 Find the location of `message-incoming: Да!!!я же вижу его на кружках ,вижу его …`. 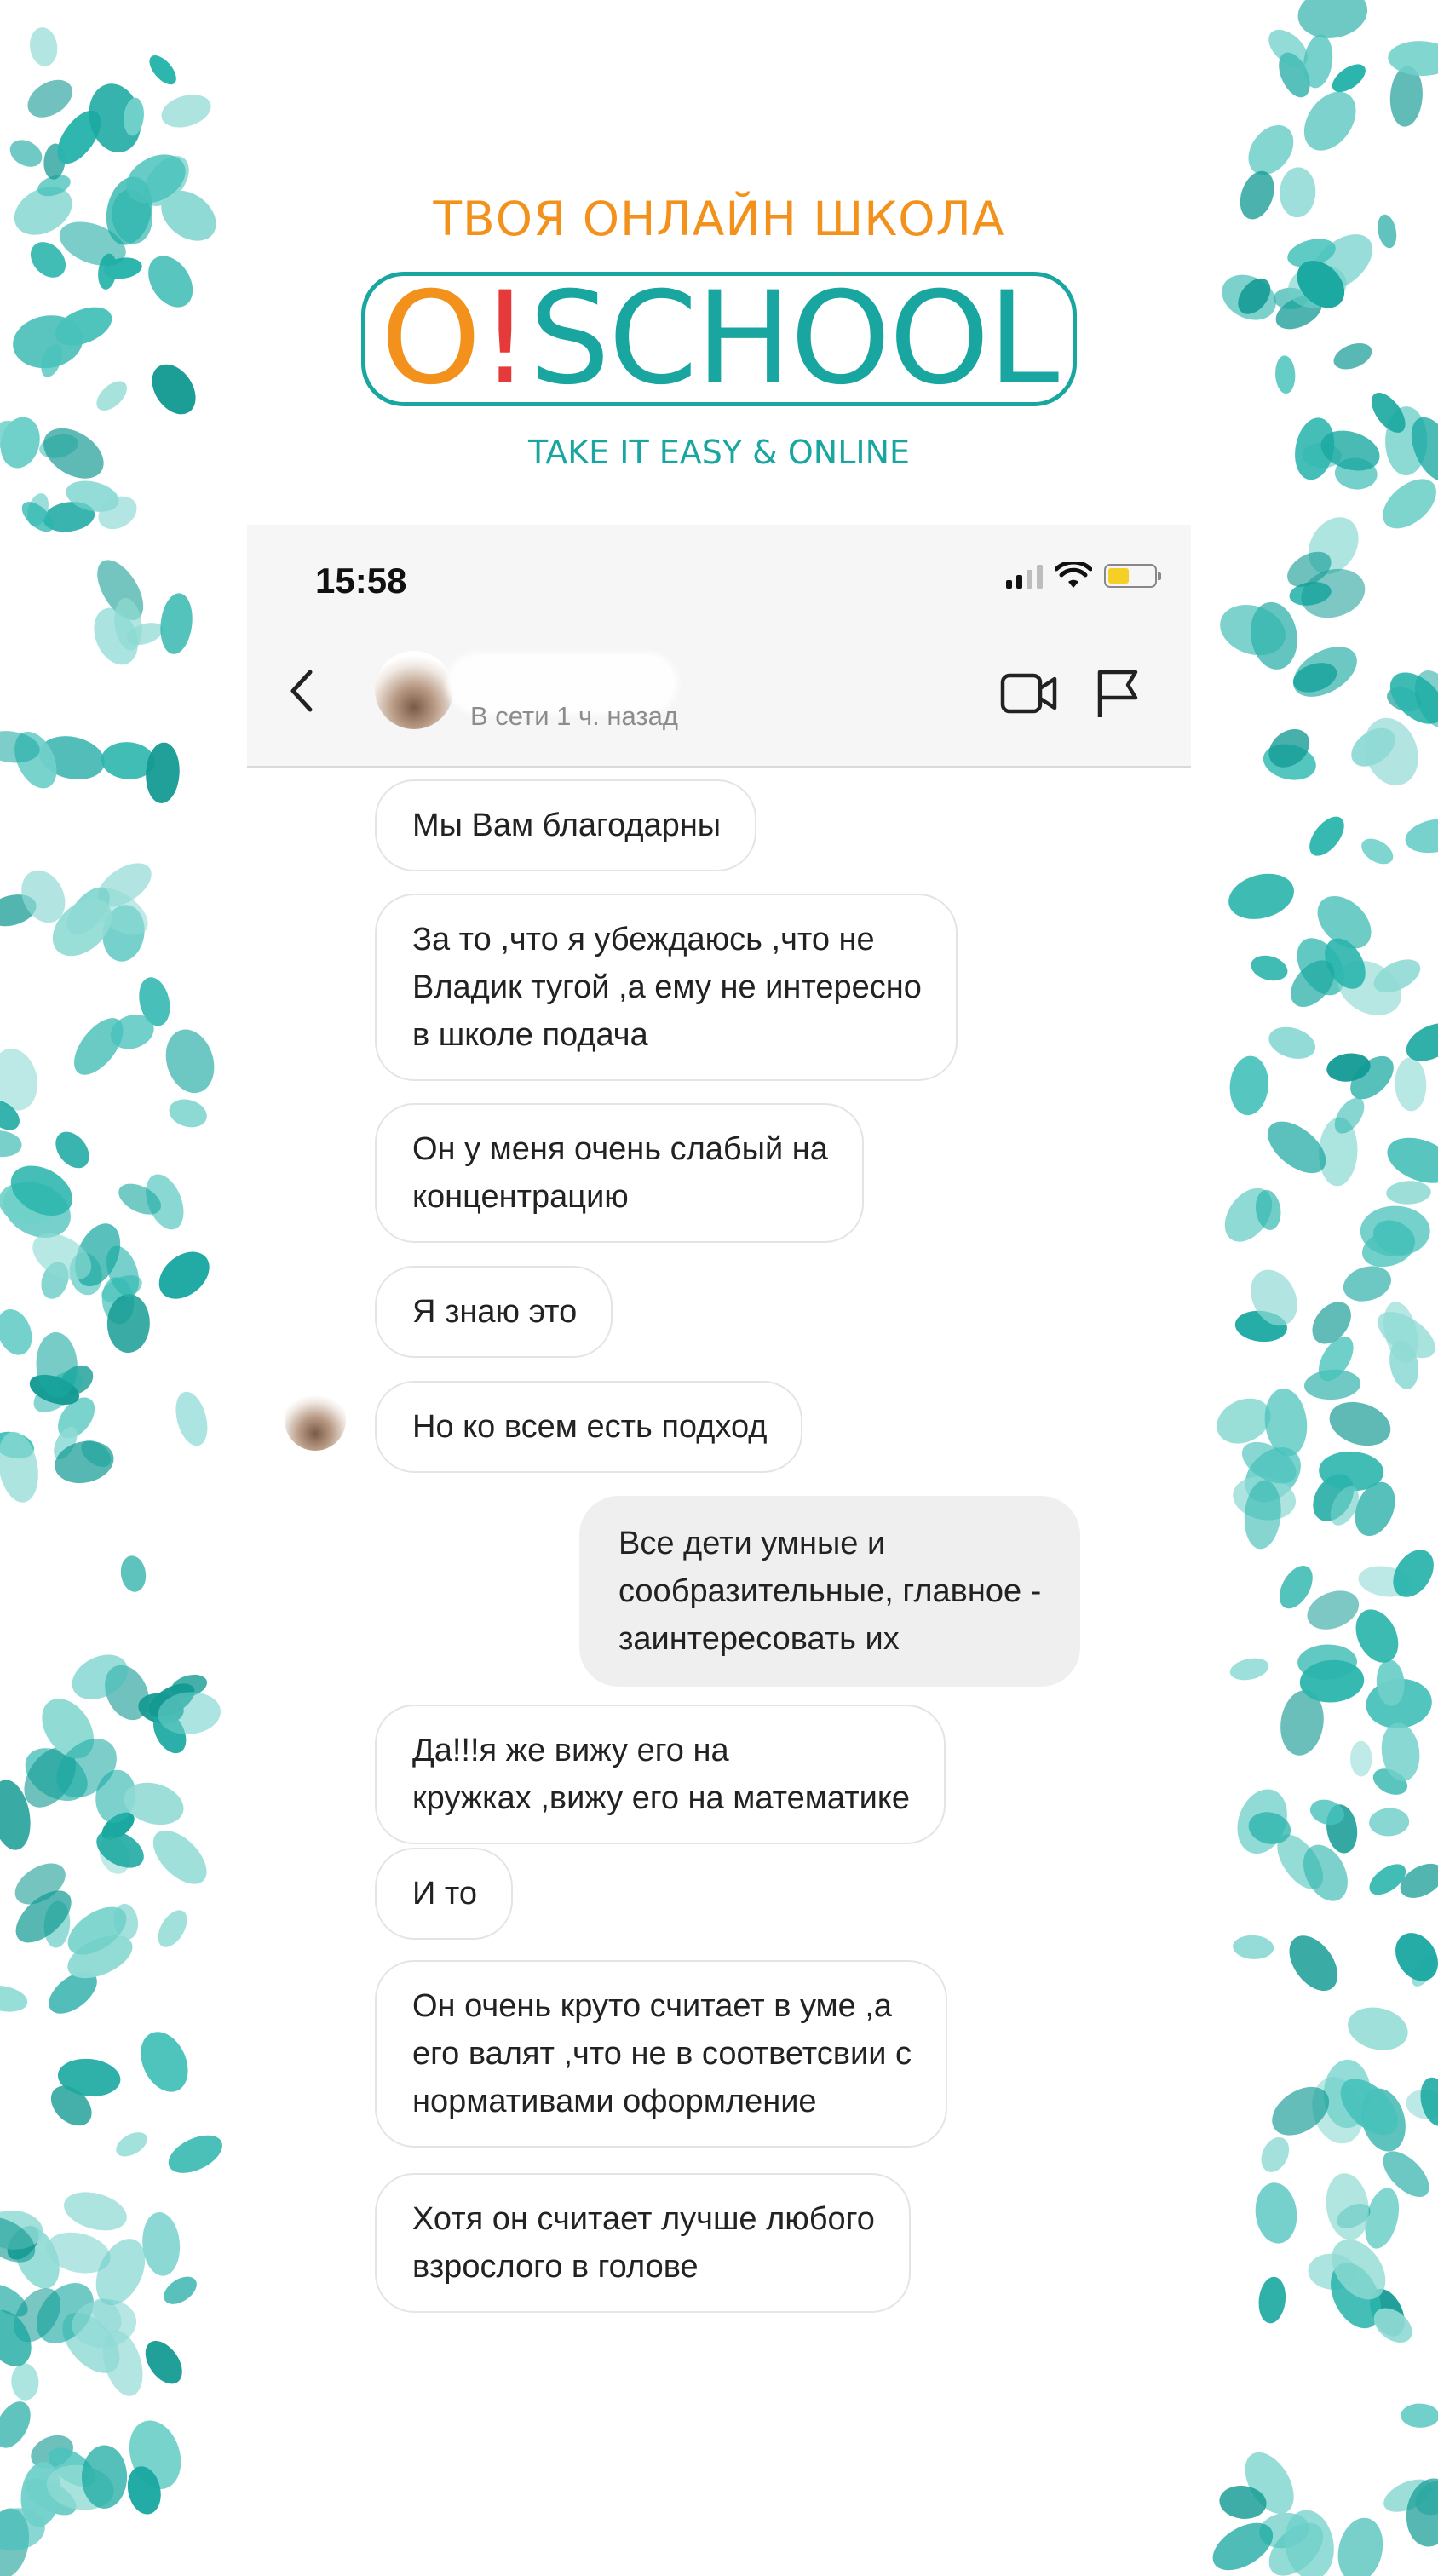

message-incoming: Да!!!я же вижу его на кружках ,вижу его … is located at coordinates (660, 1774).